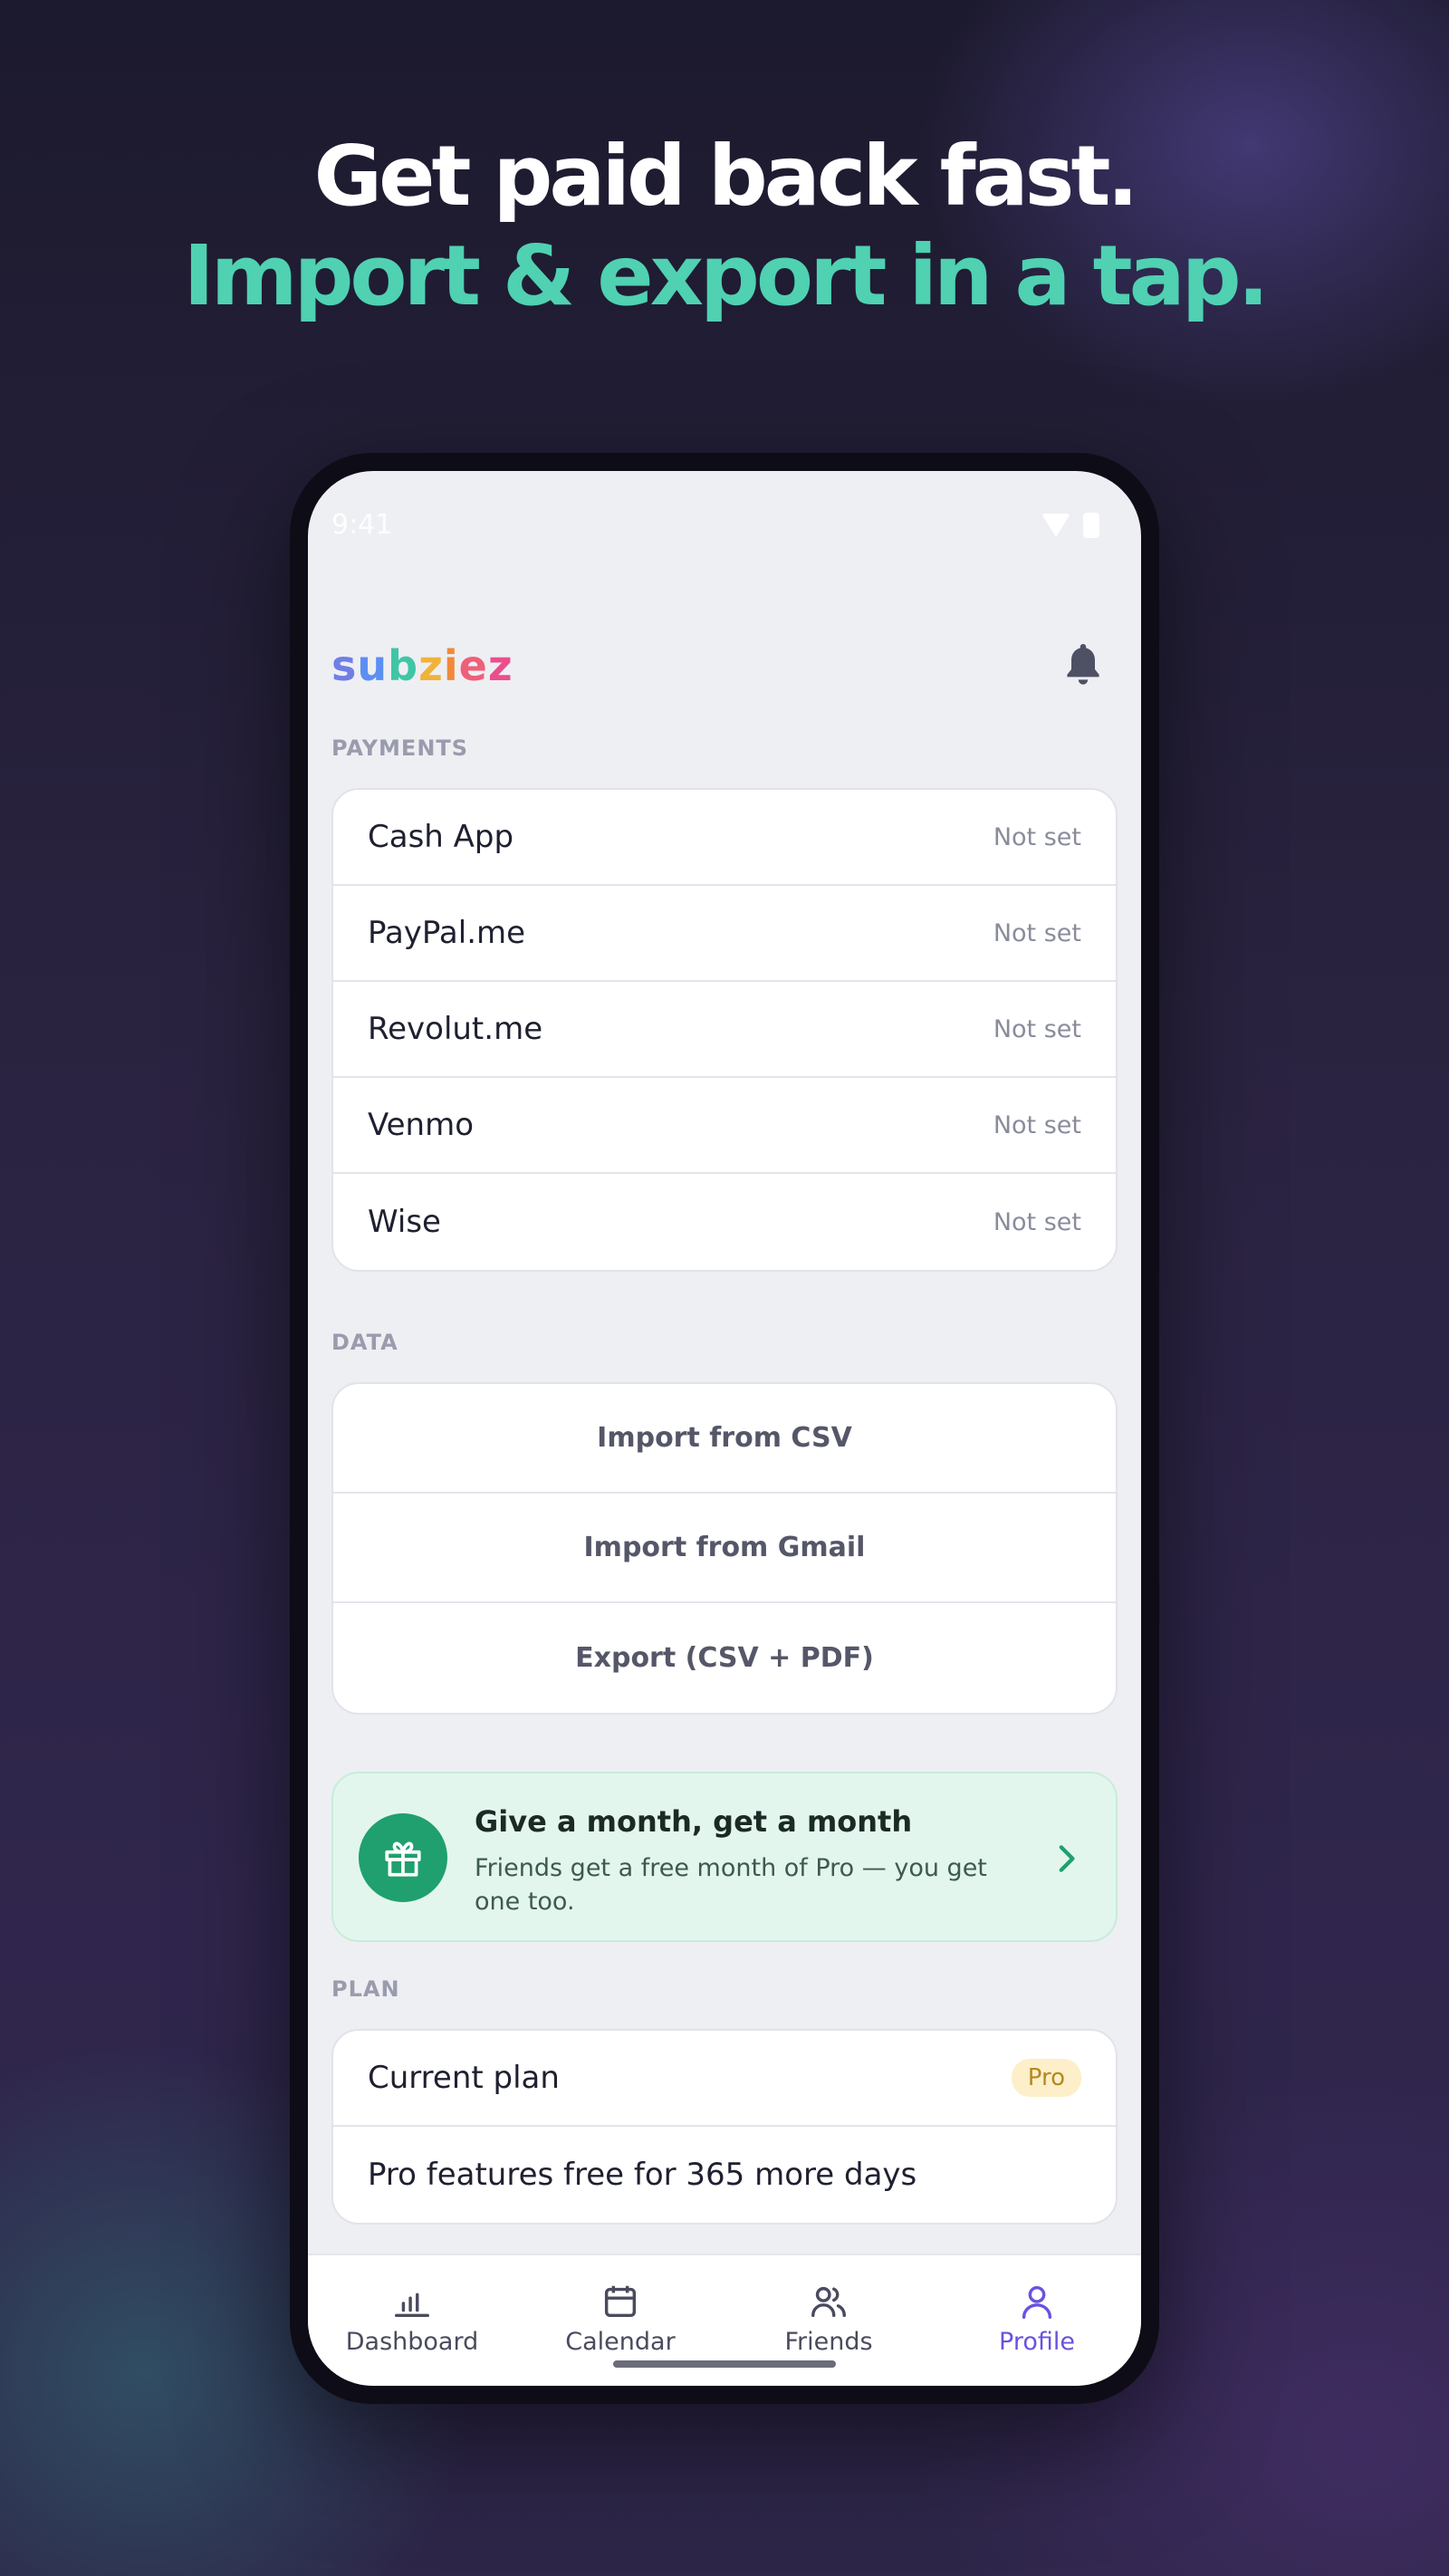 This screenshot has height=2576, width=1449. Describe the element at coordinates (412, 2305) in the screenshot. I see `bar-chart-icon` at that location.